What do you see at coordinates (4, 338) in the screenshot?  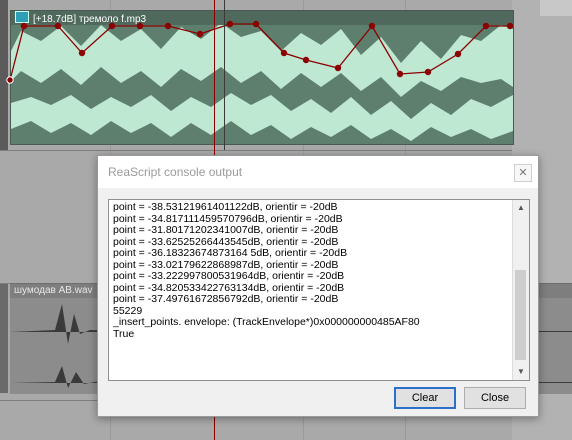 I see `track-color-strip` at bounding box center [4, 338].